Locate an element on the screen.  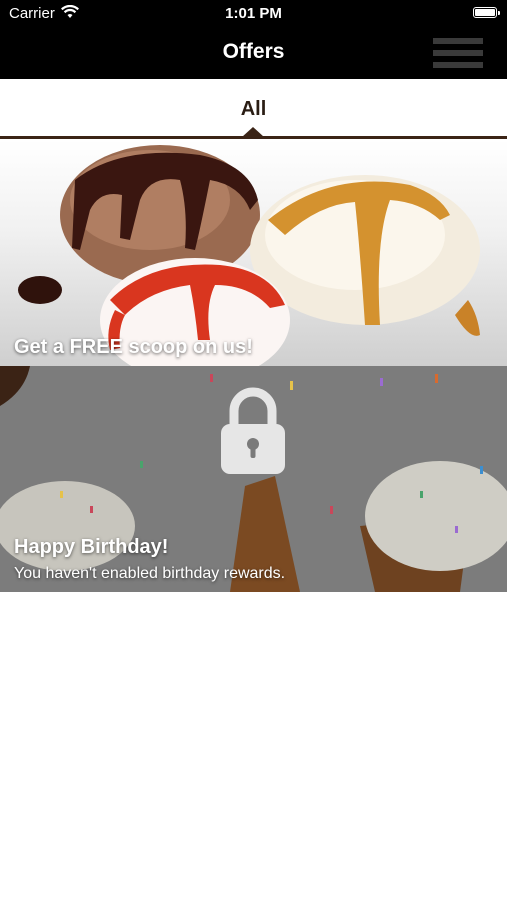
nav-bar: Offers is located at coordinates (253, 53).